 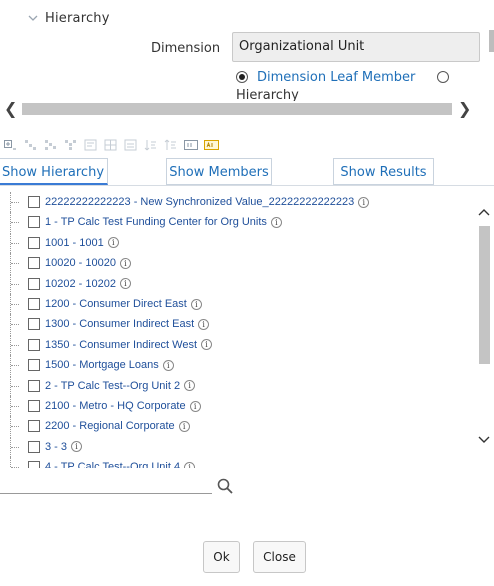 I want to click on name-display-icon, so click(x=211, y=145).